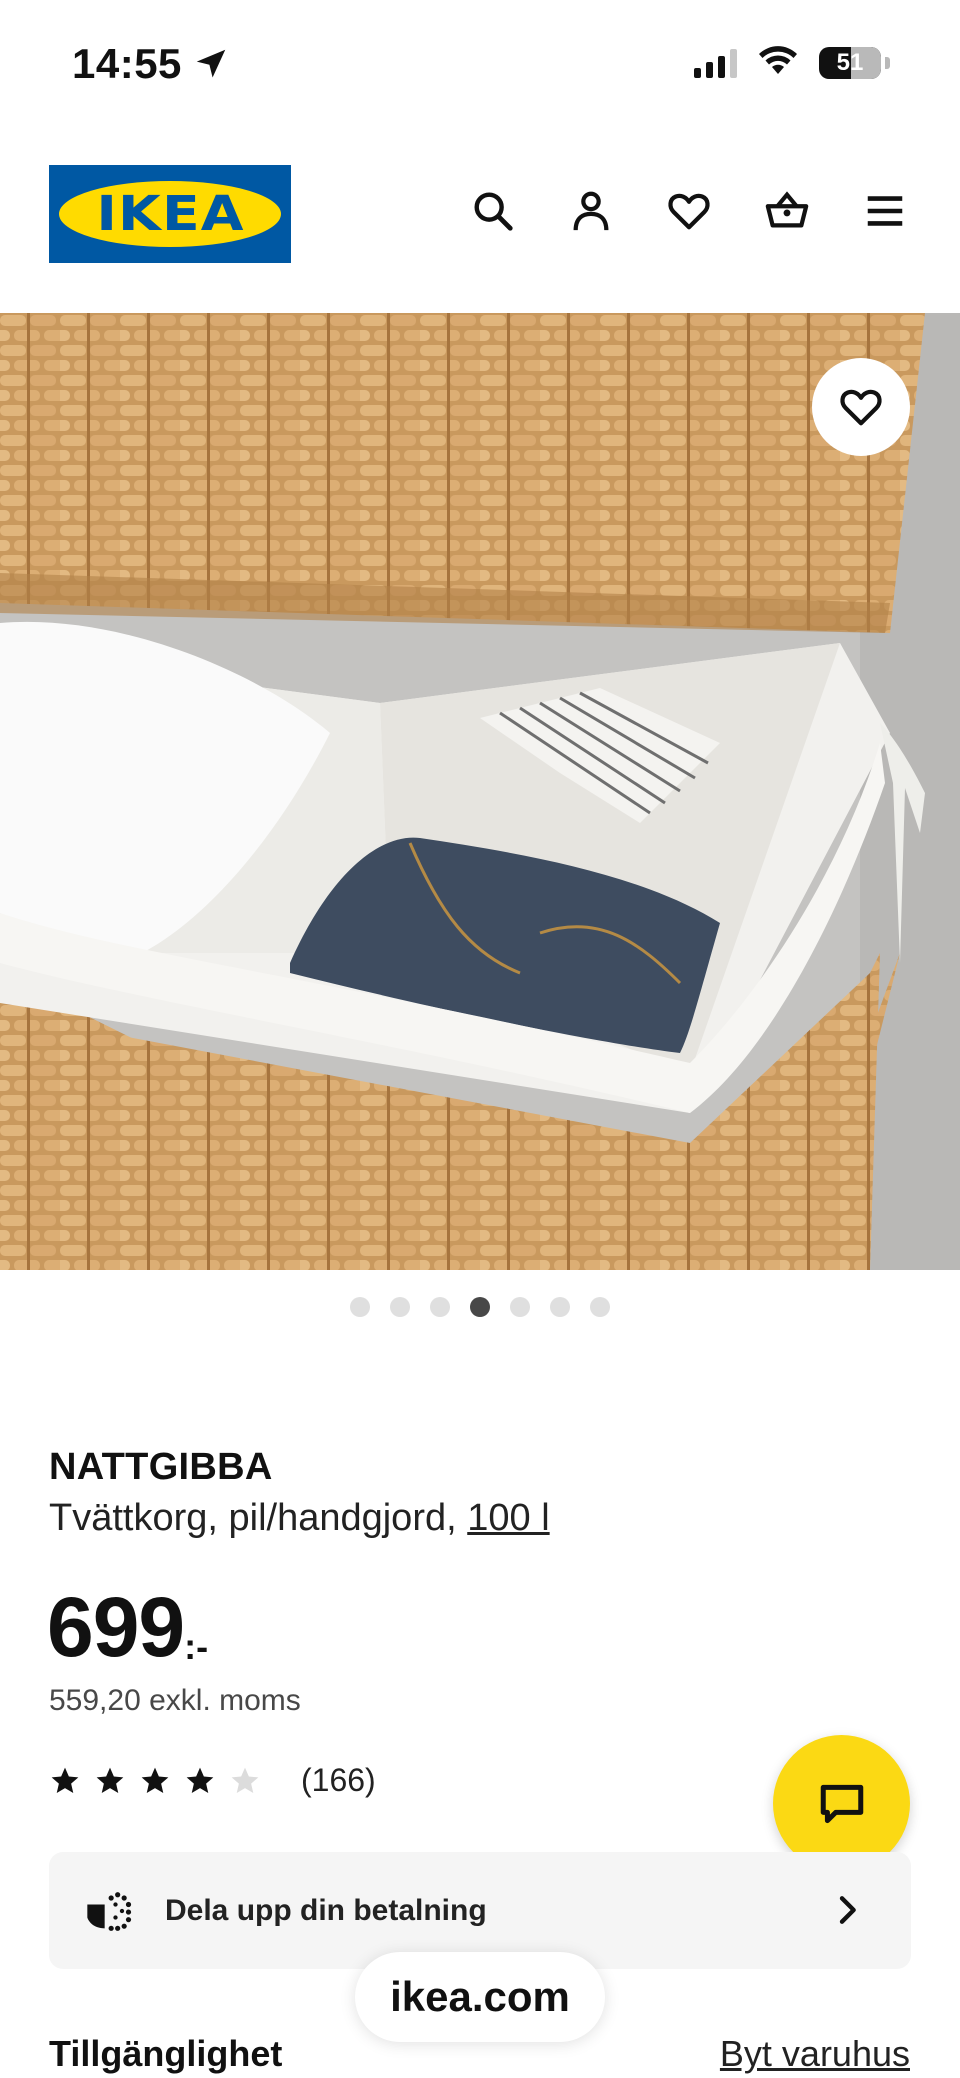 The width and height of the screenshot is (960, 2078). I want to click on basket-icon, so click(787, 209).